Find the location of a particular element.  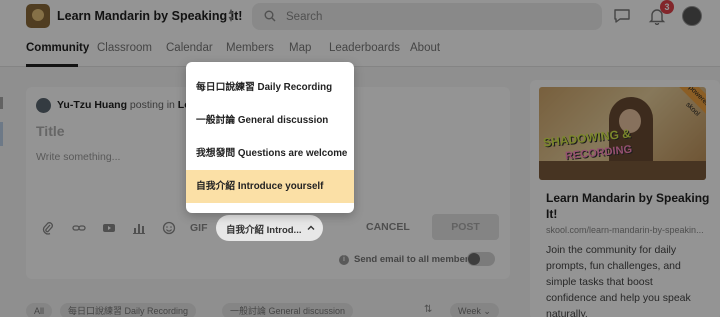

option-questions: 我想發問 Questions are welcome is located at coordinates (270, 153).